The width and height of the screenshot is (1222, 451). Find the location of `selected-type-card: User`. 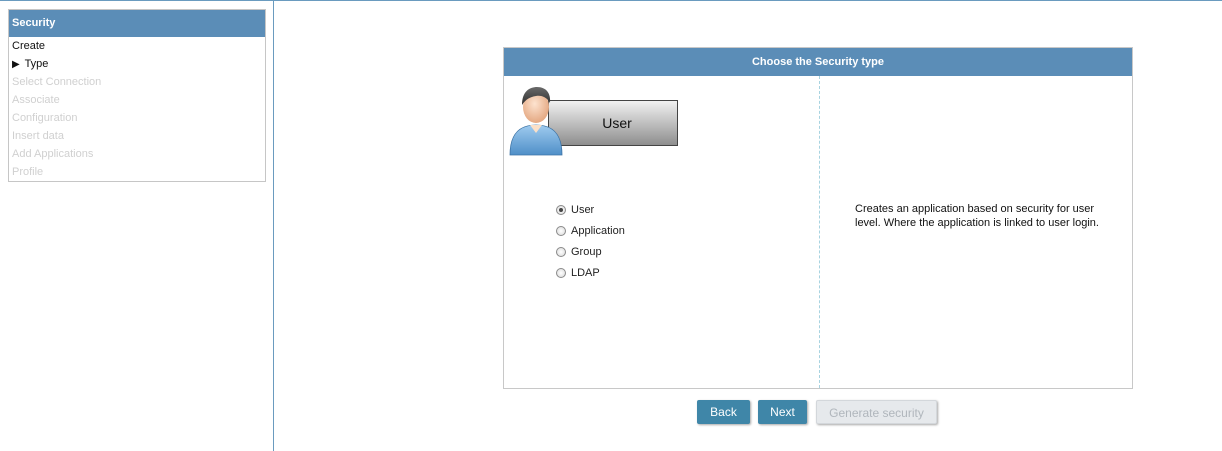

selected-type-card: User is located at coordinates (613, 123).